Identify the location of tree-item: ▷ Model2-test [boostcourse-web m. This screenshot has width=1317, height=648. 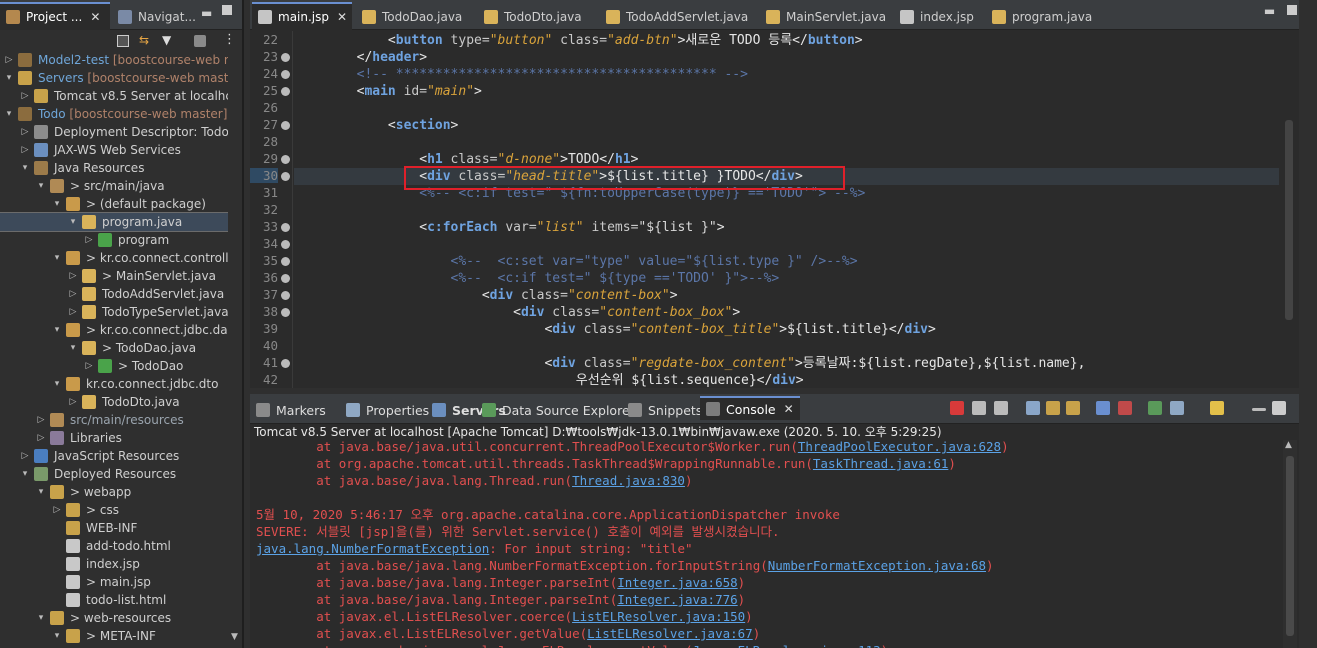
(118, 60).